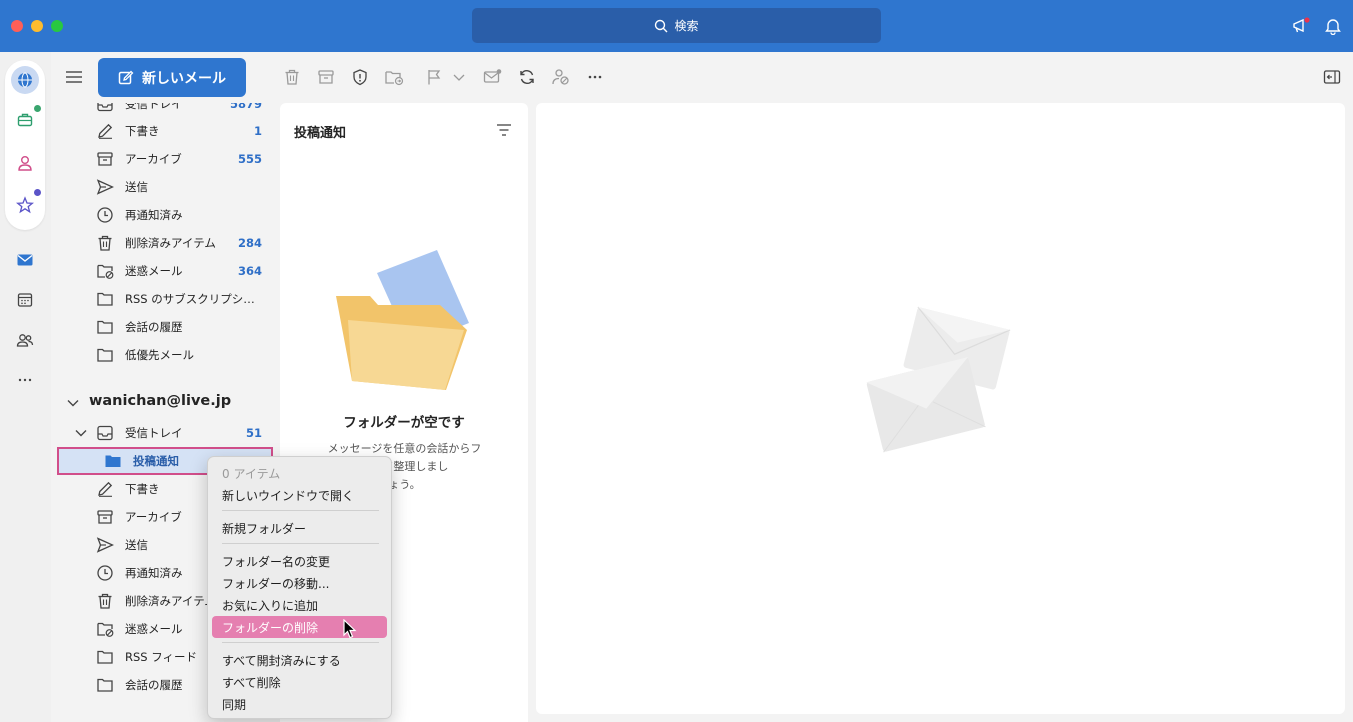 The image size is (1353, 722). What do you see at coordinates (402, 320) in the screenshot?
I see `empty-folder-illustration` at bounding box center [402, 320].